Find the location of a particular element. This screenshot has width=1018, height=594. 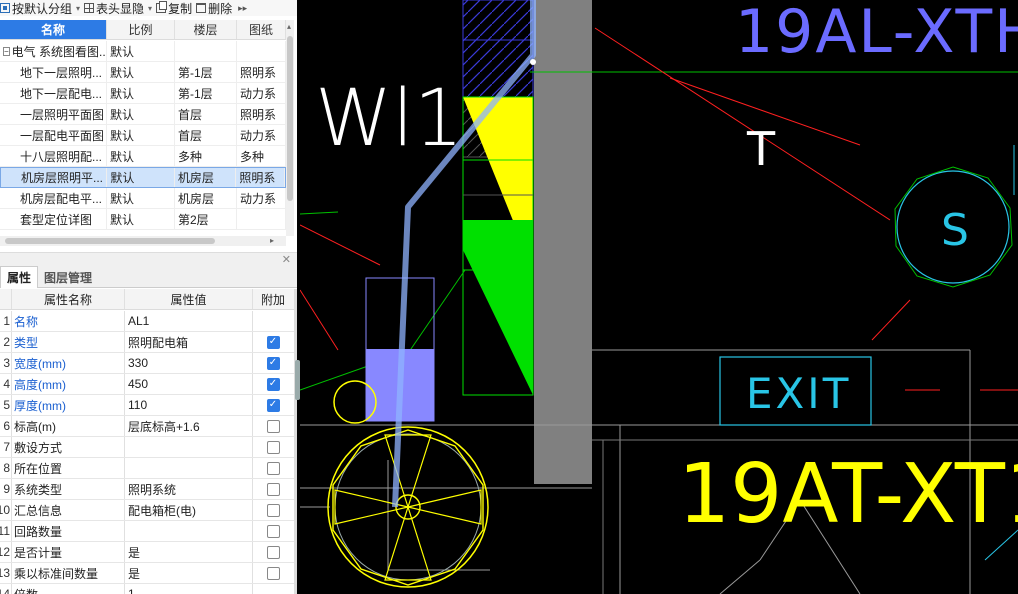

property-name: 回路数量 is located at coordinates (68, 531).